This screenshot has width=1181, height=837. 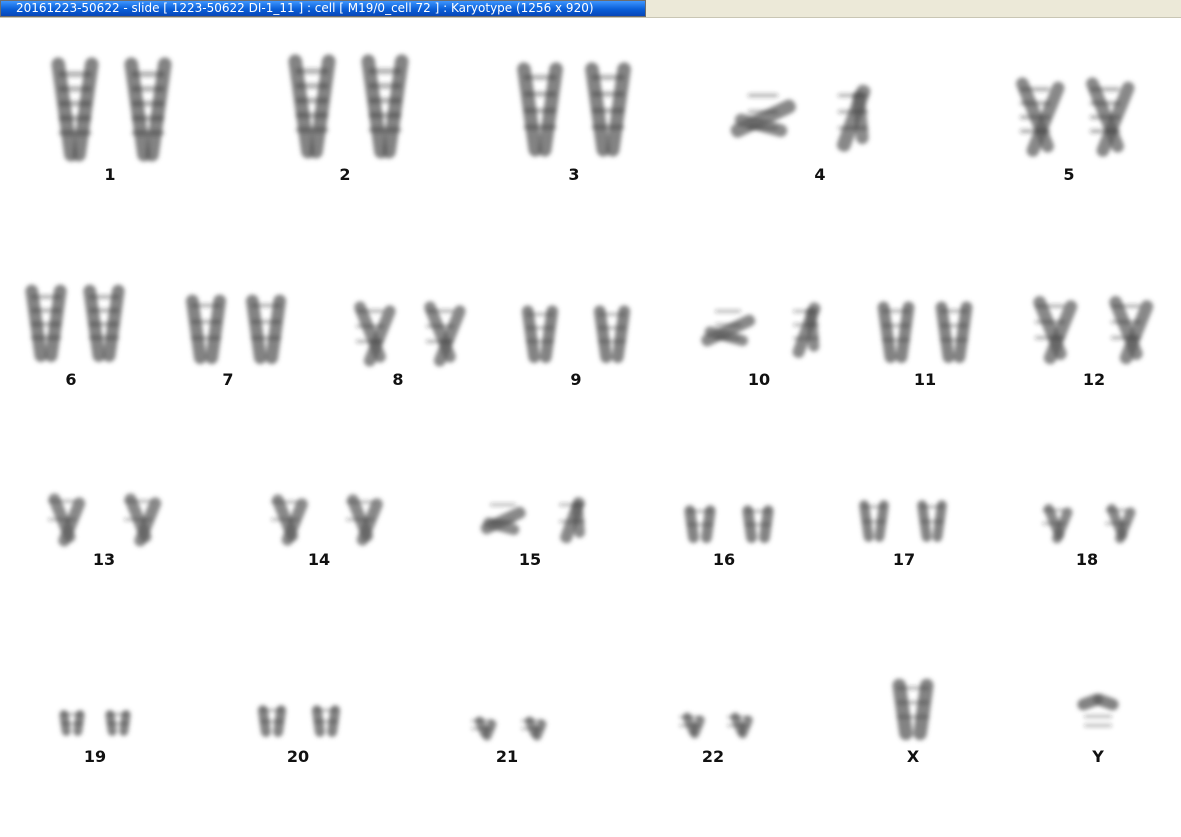 I want to click on chromosome-label-16: 16, so click(x=724, y=559).